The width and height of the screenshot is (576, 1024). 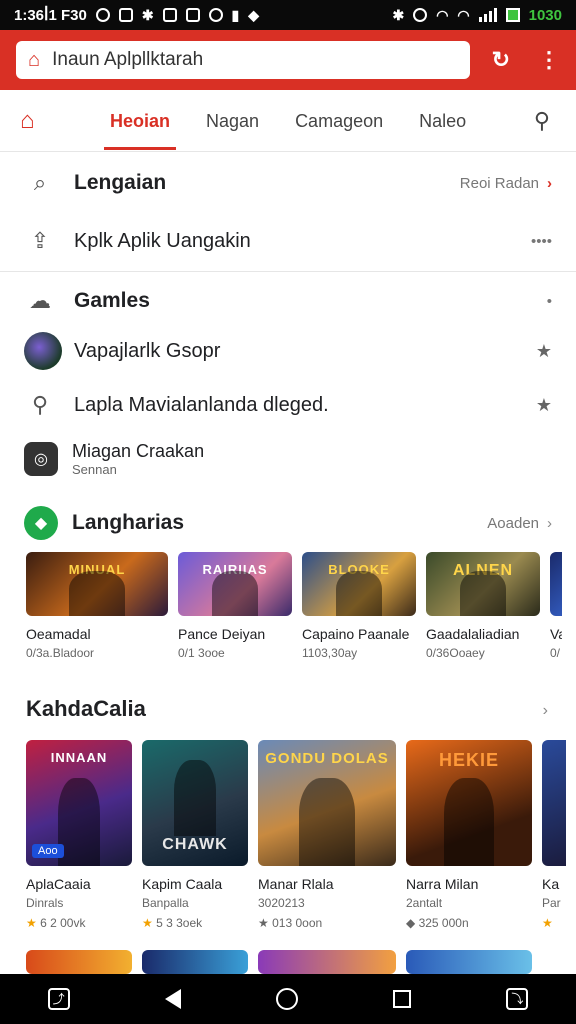 What do you see at coordinates (296, 884) in the screenshot?
I see `card-title: Manar Rlala` at bounding box center [296, 884].